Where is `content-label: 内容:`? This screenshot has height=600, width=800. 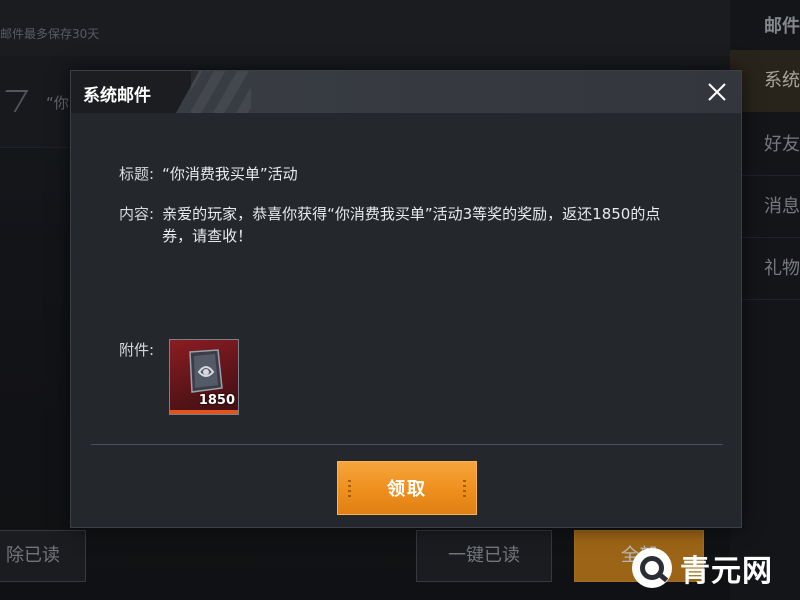 content-label: 内容: is located at coordinates (137, 214).